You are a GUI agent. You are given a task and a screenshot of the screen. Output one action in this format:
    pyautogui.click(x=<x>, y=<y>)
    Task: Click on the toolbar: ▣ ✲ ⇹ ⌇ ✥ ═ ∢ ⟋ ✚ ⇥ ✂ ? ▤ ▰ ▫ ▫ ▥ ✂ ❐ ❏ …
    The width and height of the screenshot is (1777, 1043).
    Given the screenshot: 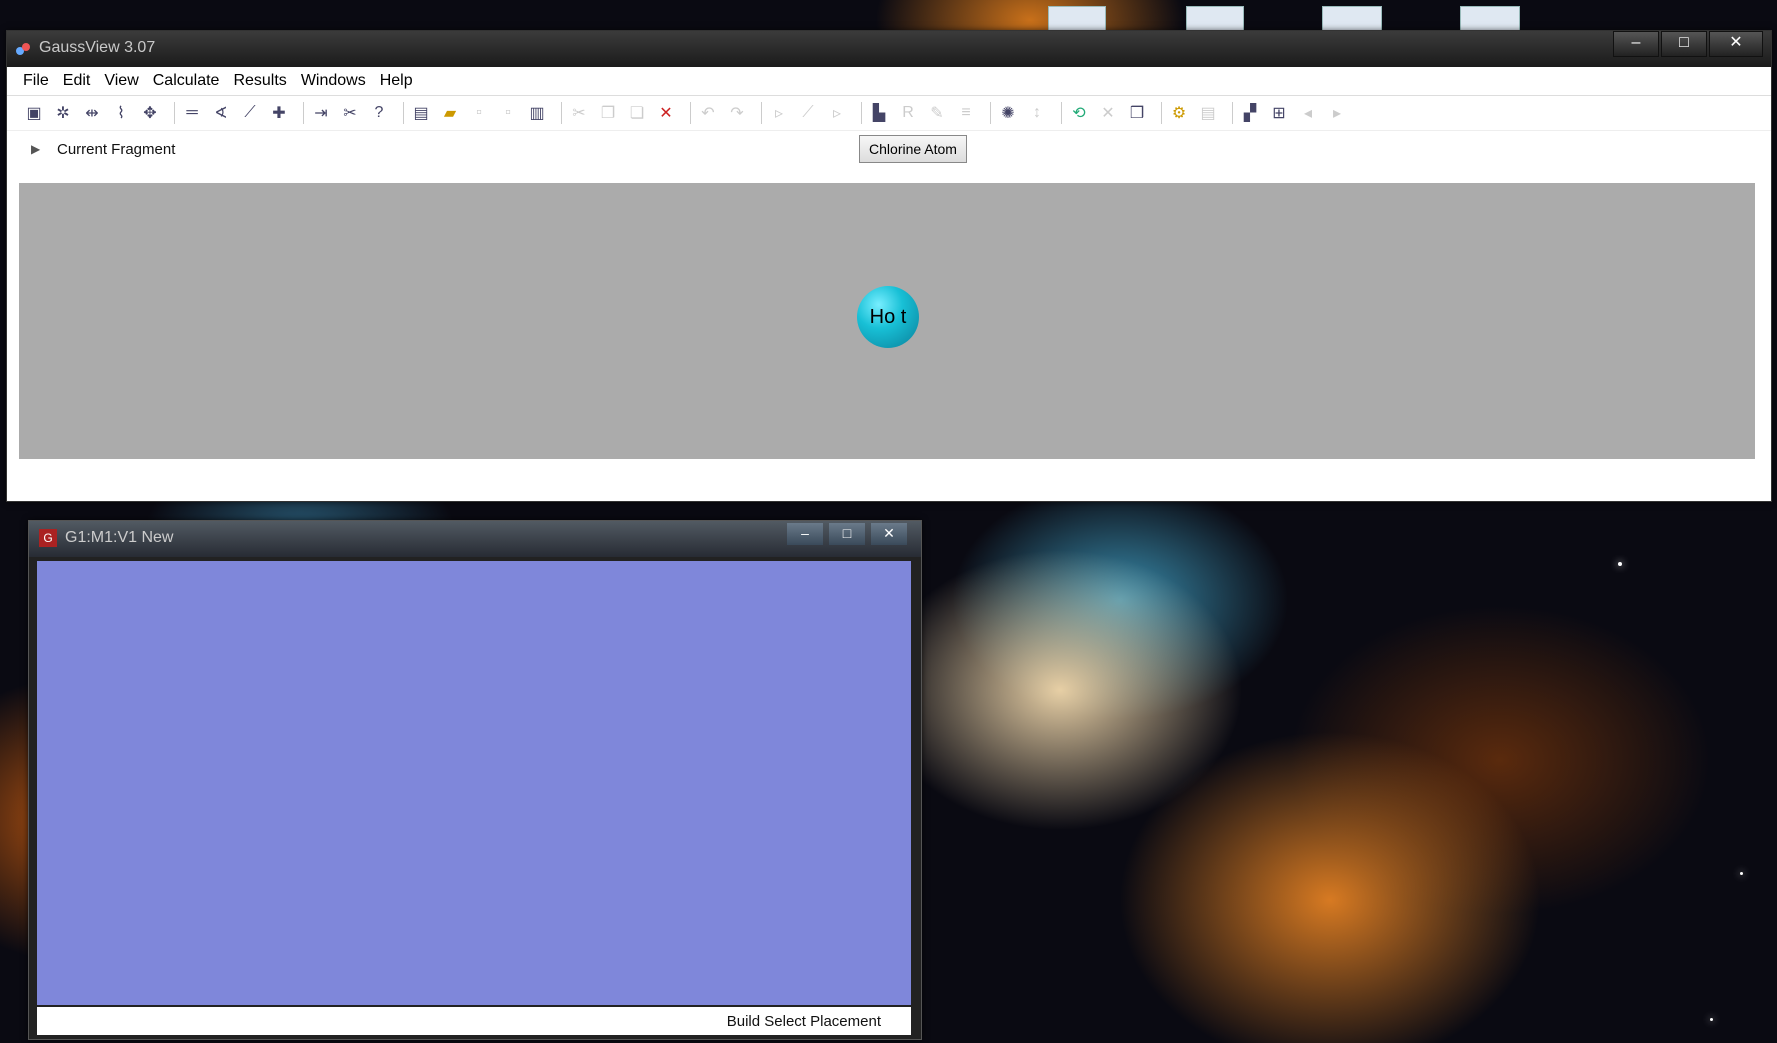 What is the action you would take?
    pyautogui.click(x=889, y=113)
    